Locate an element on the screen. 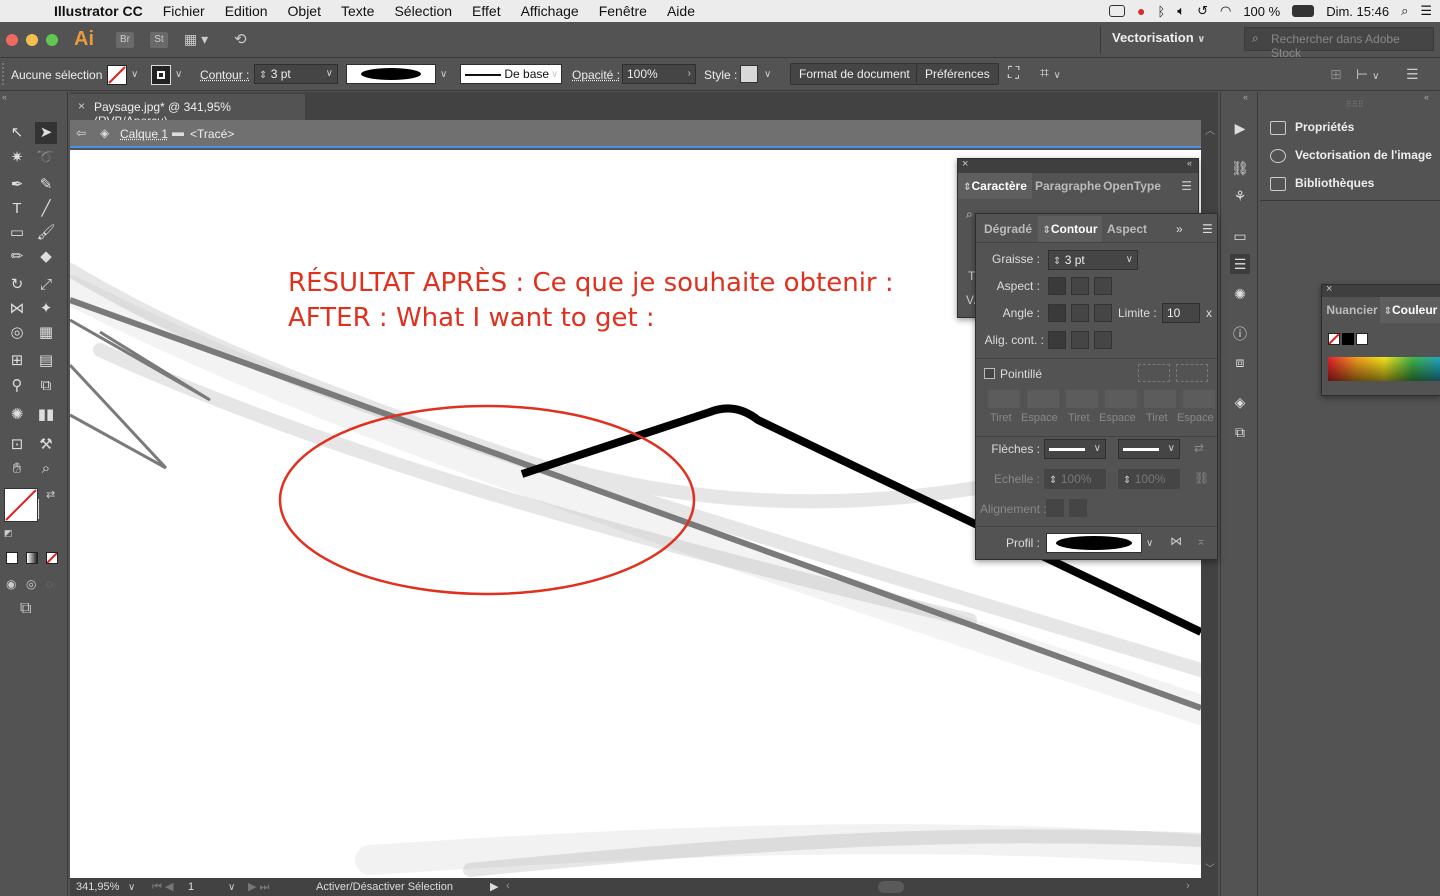 The height and width of the screenshot is (896, 1440). none-mode-icon is located at coordinates (52, 558).